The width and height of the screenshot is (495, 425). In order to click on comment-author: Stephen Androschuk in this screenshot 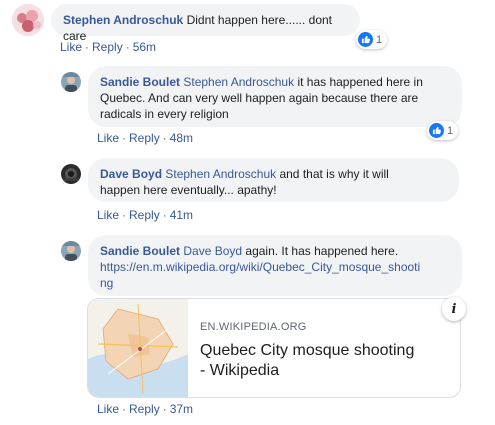, I will do `click(123, 20)`.